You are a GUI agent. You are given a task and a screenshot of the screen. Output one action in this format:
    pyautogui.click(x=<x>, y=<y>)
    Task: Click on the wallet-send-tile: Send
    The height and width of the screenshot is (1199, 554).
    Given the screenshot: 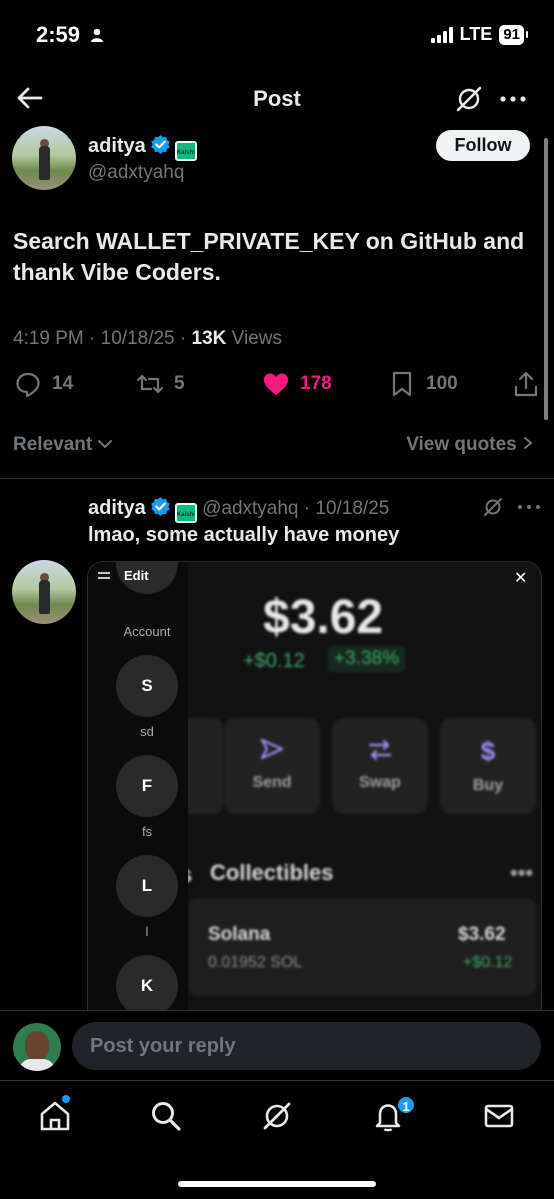 What is the action you would take?
    pyautogui.click(x=272, y=766)
    